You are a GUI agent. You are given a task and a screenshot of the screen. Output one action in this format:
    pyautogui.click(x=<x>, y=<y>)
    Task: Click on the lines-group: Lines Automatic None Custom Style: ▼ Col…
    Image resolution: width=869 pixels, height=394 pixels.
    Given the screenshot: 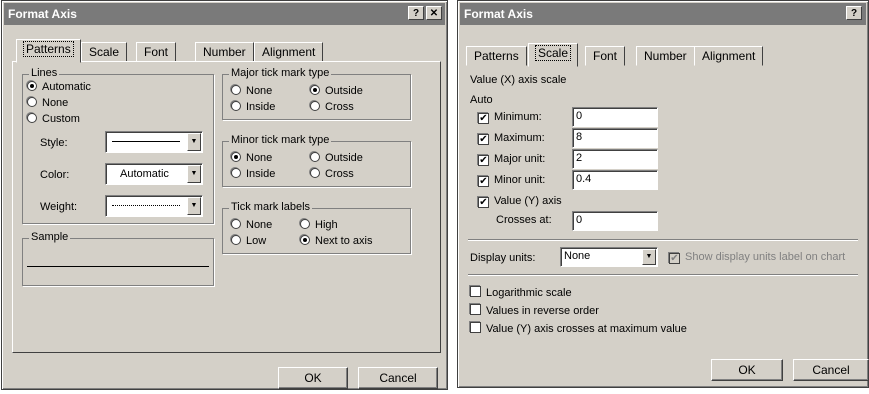 What is the action you would take?
    pyautogui.click(x=118, y=145)
    